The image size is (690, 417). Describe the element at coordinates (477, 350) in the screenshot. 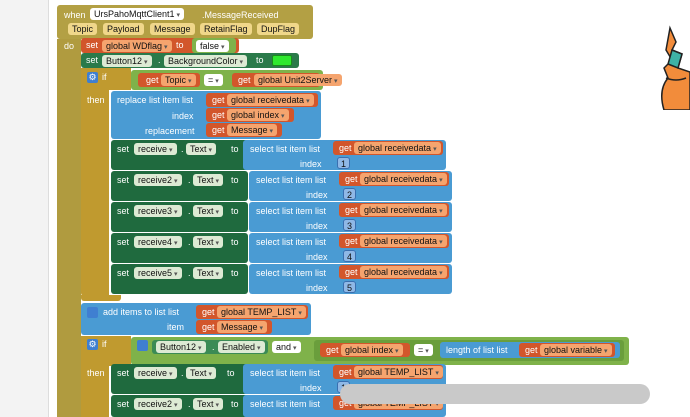

I see `length-of-list-label: length of list list` at that location.